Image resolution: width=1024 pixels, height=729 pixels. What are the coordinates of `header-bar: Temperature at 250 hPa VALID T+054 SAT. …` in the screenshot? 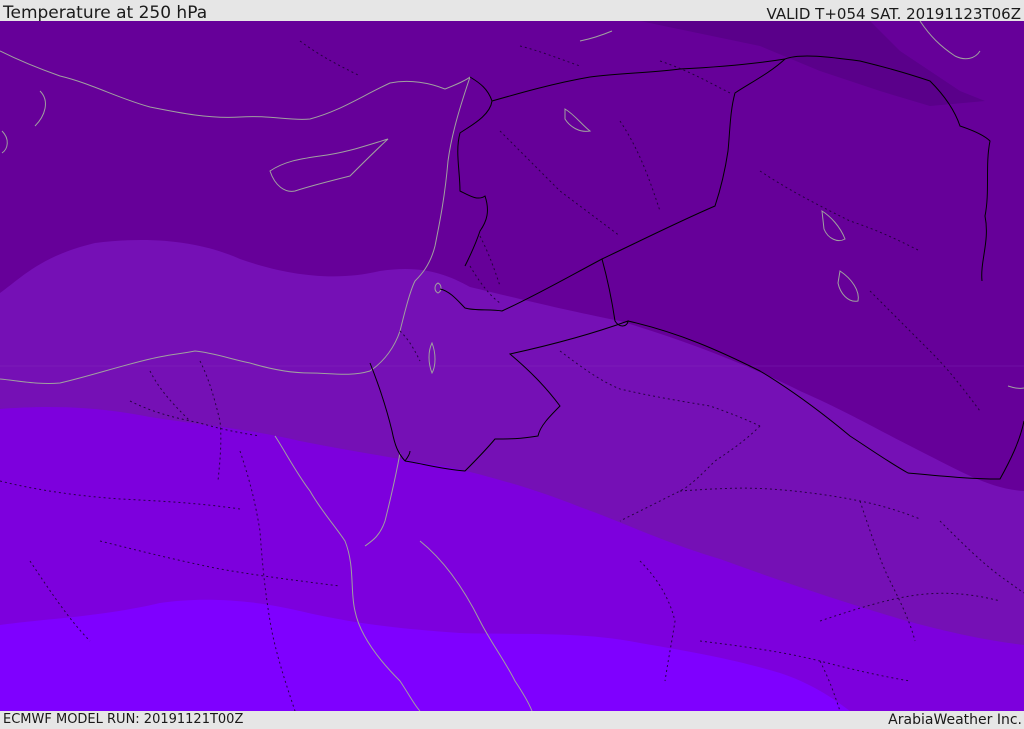 It's located at (512, 11).